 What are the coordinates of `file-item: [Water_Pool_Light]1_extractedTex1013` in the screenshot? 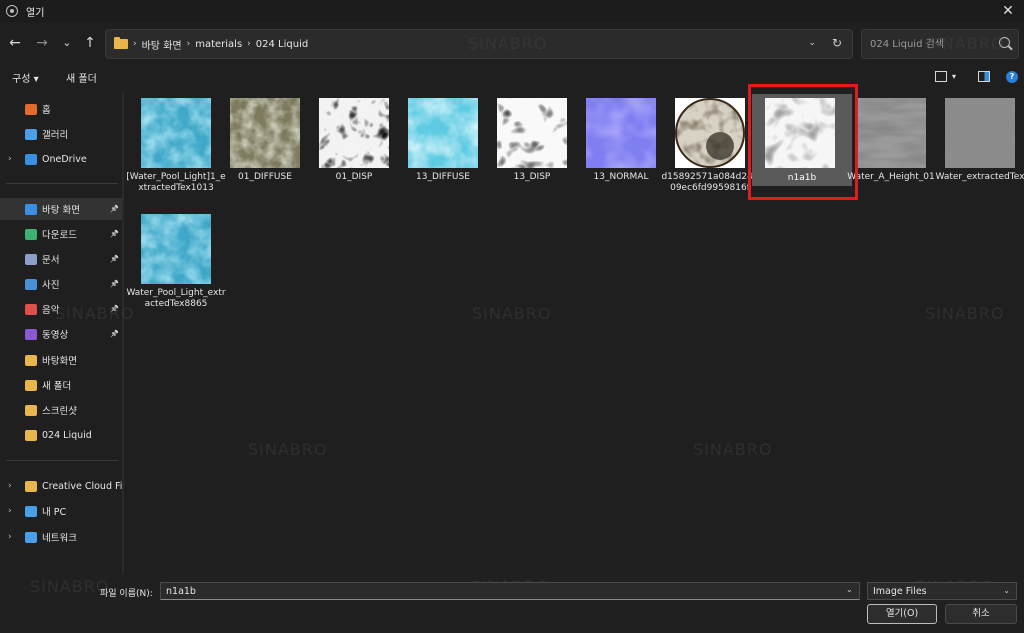 It's located at (176, 154).